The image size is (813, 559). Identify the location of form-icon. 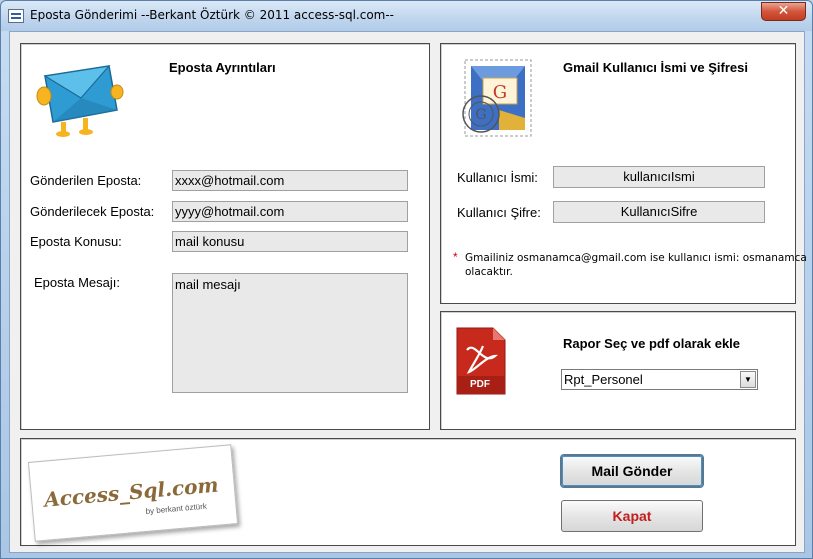
(16, 16).